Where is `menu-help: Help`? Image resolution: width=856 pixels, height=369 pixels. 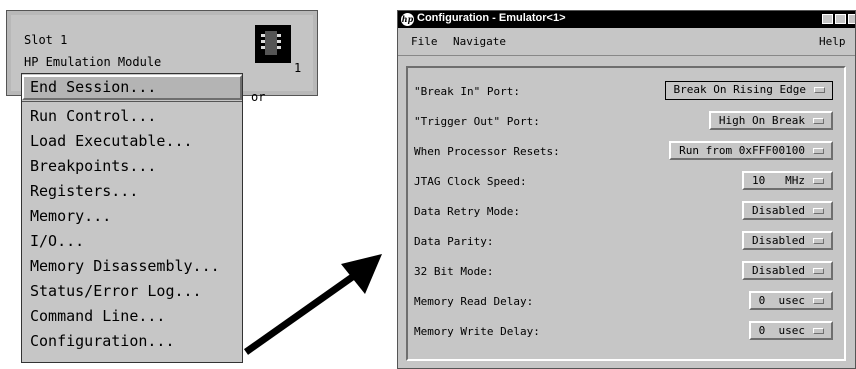 menu-help: Help is located at coordinates (832, 41).